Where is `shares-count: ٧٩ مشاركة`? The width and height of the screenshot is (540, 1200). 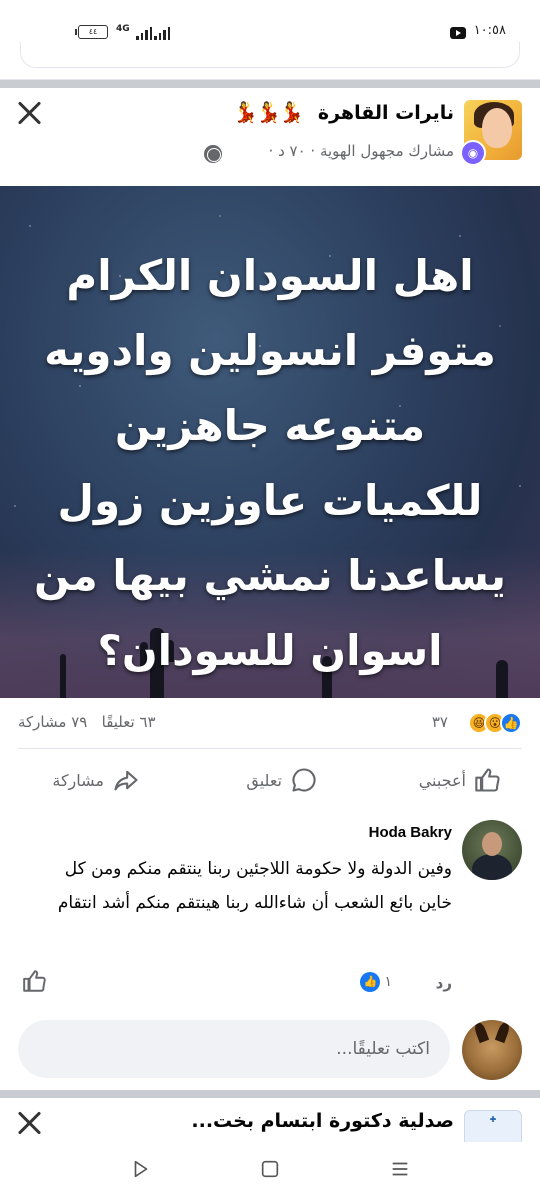
shares-count: ٧٩ مشاركة is located at coordinates (52, 722).